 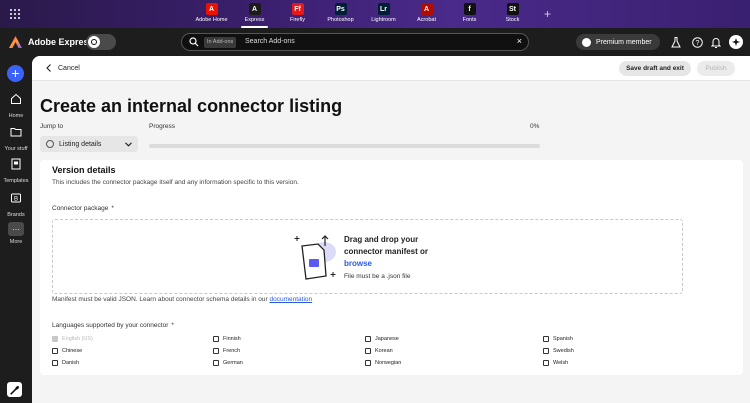 I want to click on avatar, so click(x=736, y=42).